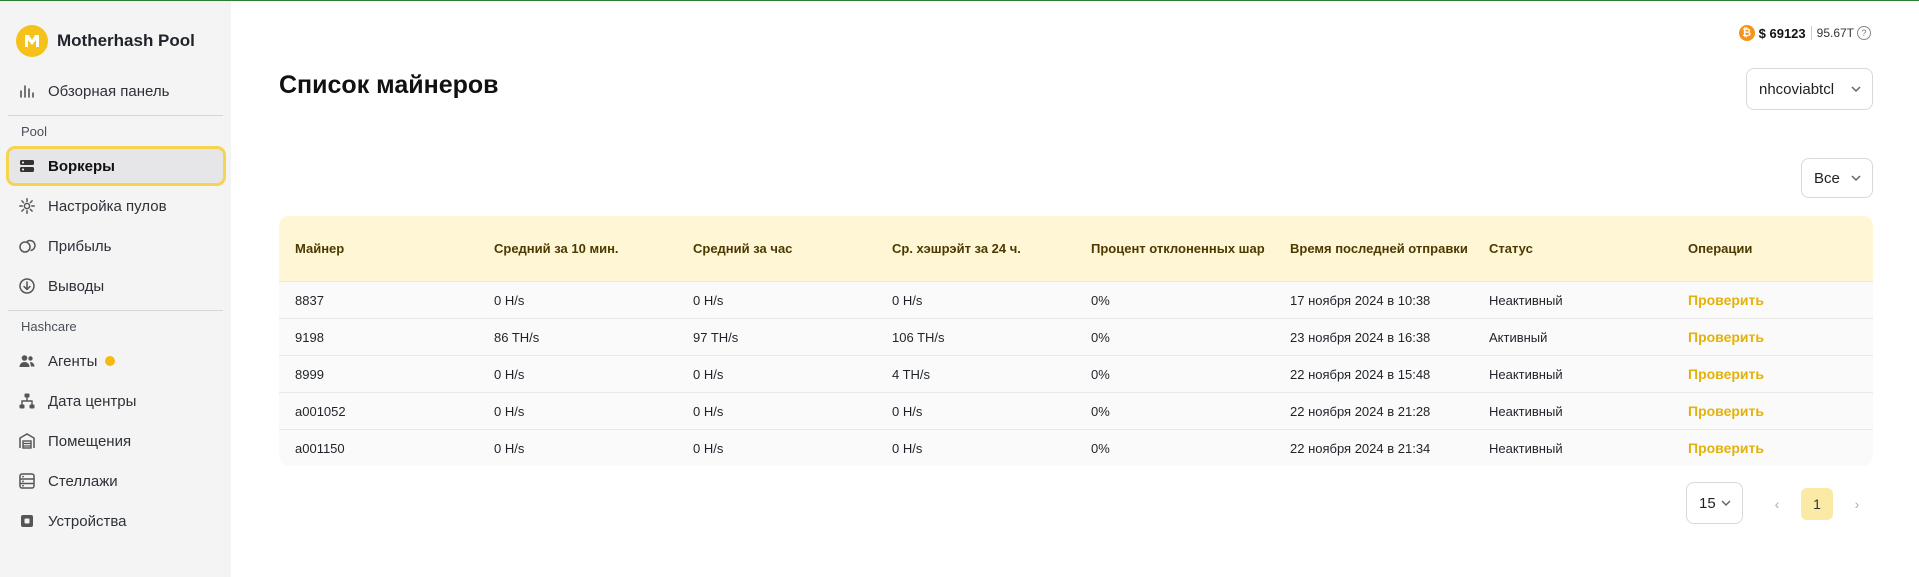 The width and height of the screenshot is (1919, 577). Describe the element at coordinates (1174, 249) in the screenshot. I see `column-header-reject-rate: Процент отклоненных шар` at that location.